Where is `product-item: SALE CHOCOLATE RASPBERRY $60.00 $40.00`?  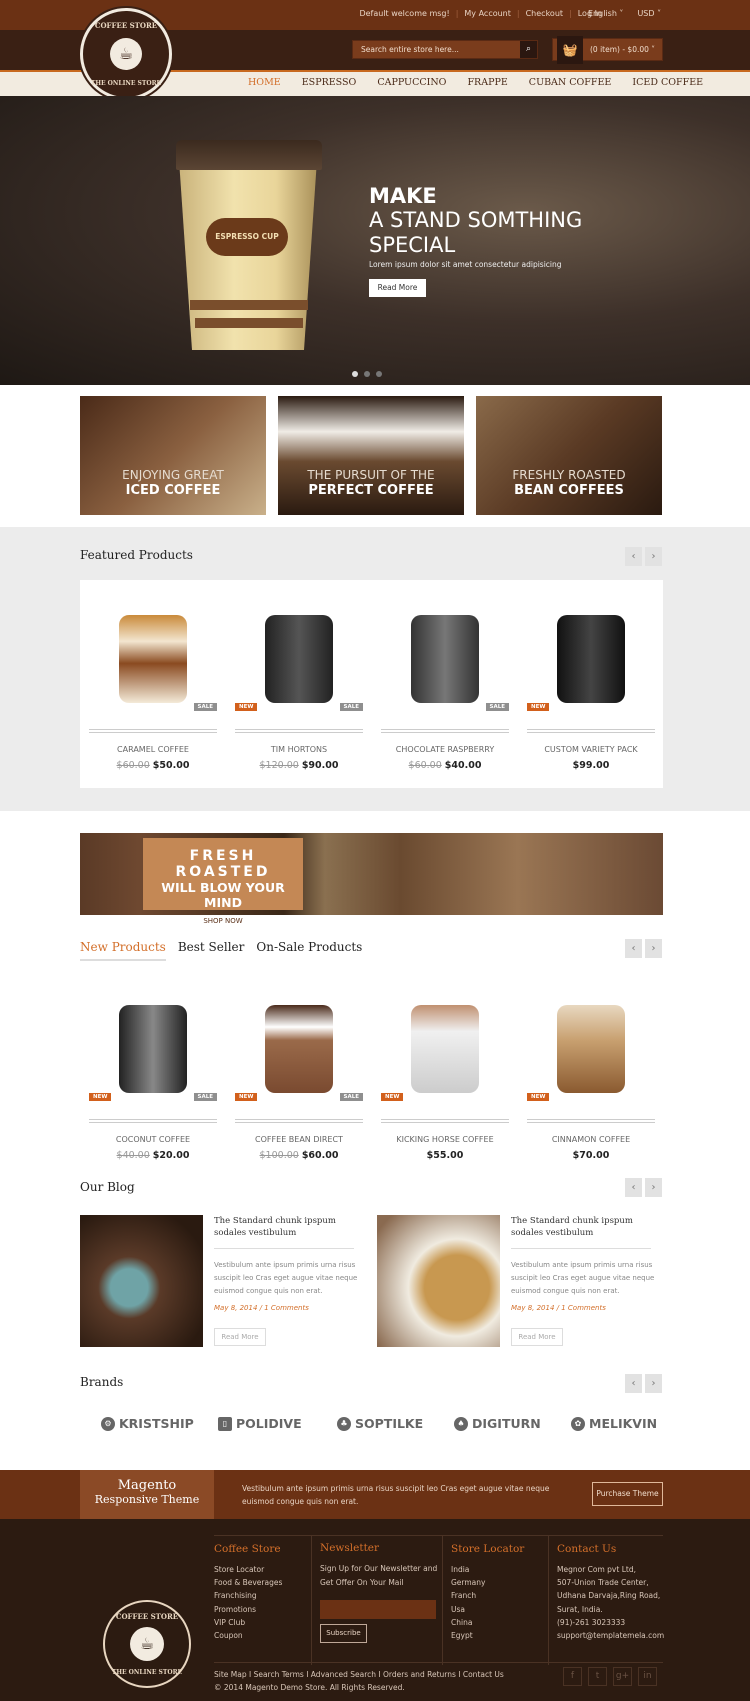
product-item: SALE CHOCOLATE RASPBERRY $60.00 $40.00 is located at coordinates (445, 683).